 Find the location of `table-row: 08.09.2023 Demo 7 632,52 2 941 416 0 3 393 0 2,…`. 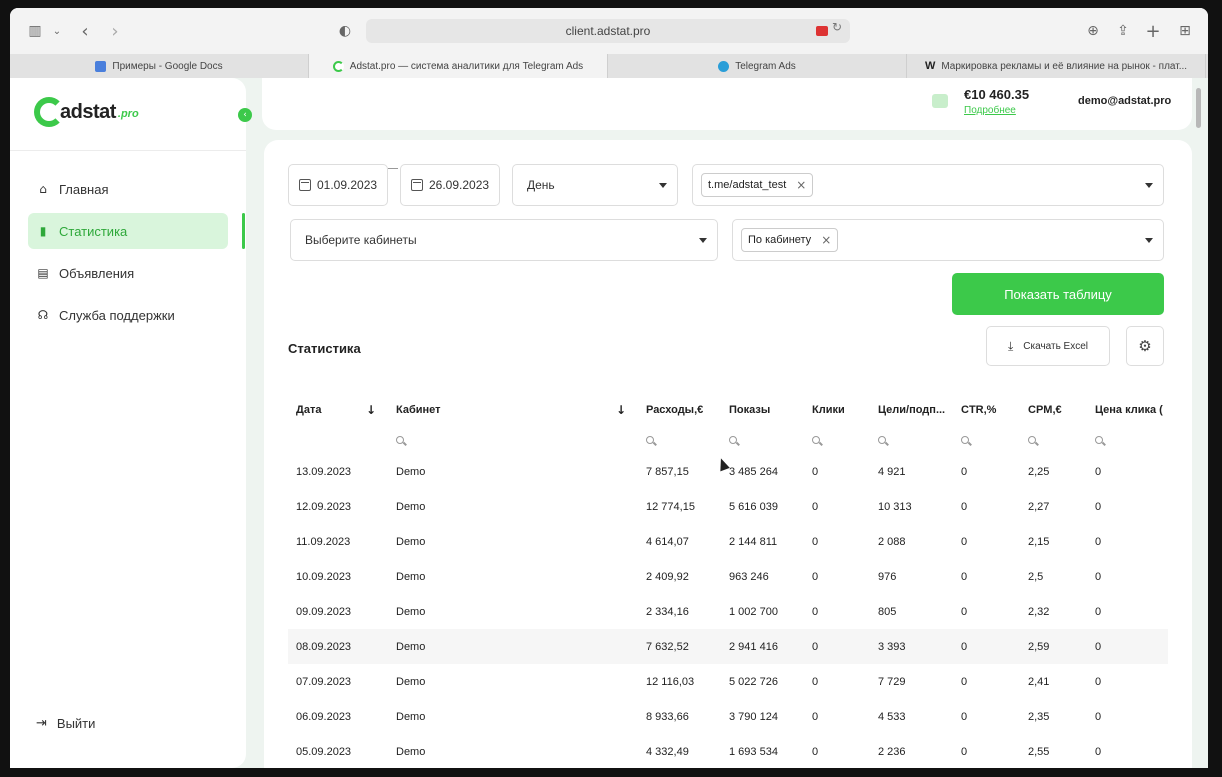

table-row: 08.09.2023 Demo 7 632,52 2 941 416 0 3 393 0 2,… is located at coordinates (728, 646).